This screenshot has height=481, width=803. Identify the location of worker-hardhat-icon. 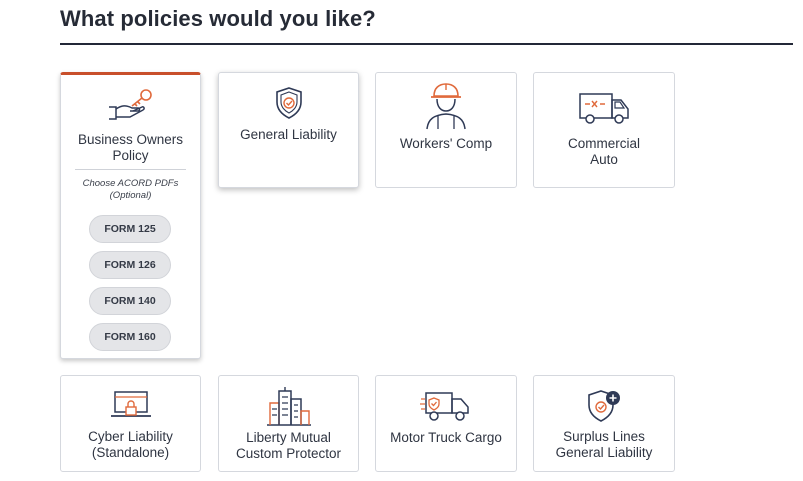
(446, 108).